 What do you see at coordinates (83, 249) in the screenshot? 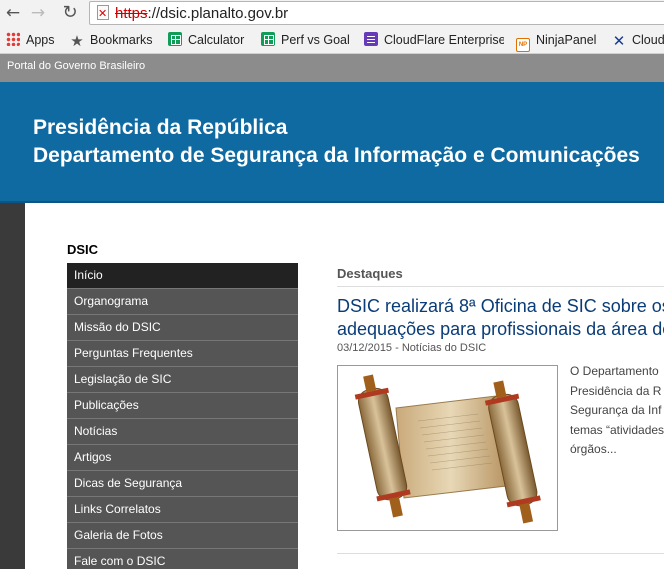
I see `sidebar-title: DSIC` at bounding box center [83, 249].